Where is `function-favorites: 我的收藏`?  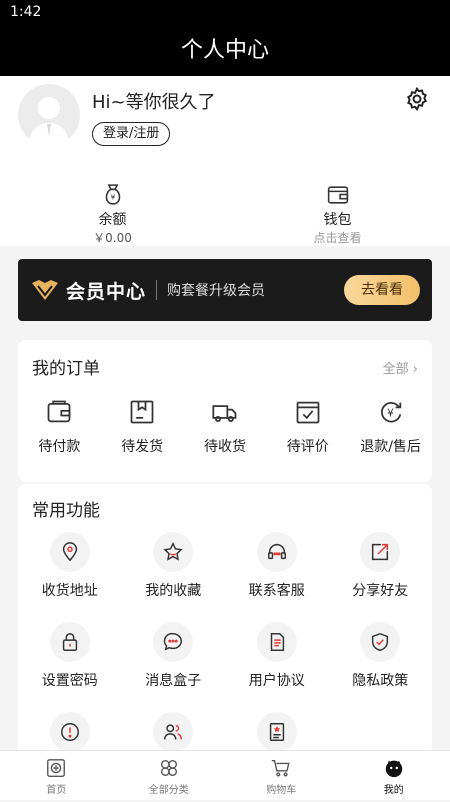
function-favorites: 我的收藏 is located at coordinates (174, 577).